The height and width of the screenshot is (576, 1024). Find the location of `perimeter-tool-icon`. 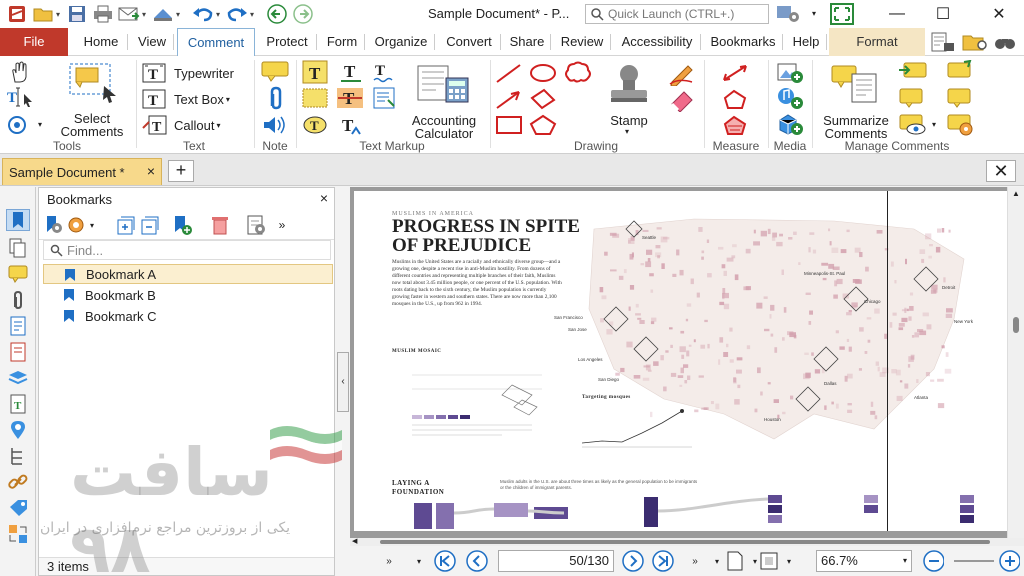

perimeter-tool-icon is located at coordinates (735, 101).